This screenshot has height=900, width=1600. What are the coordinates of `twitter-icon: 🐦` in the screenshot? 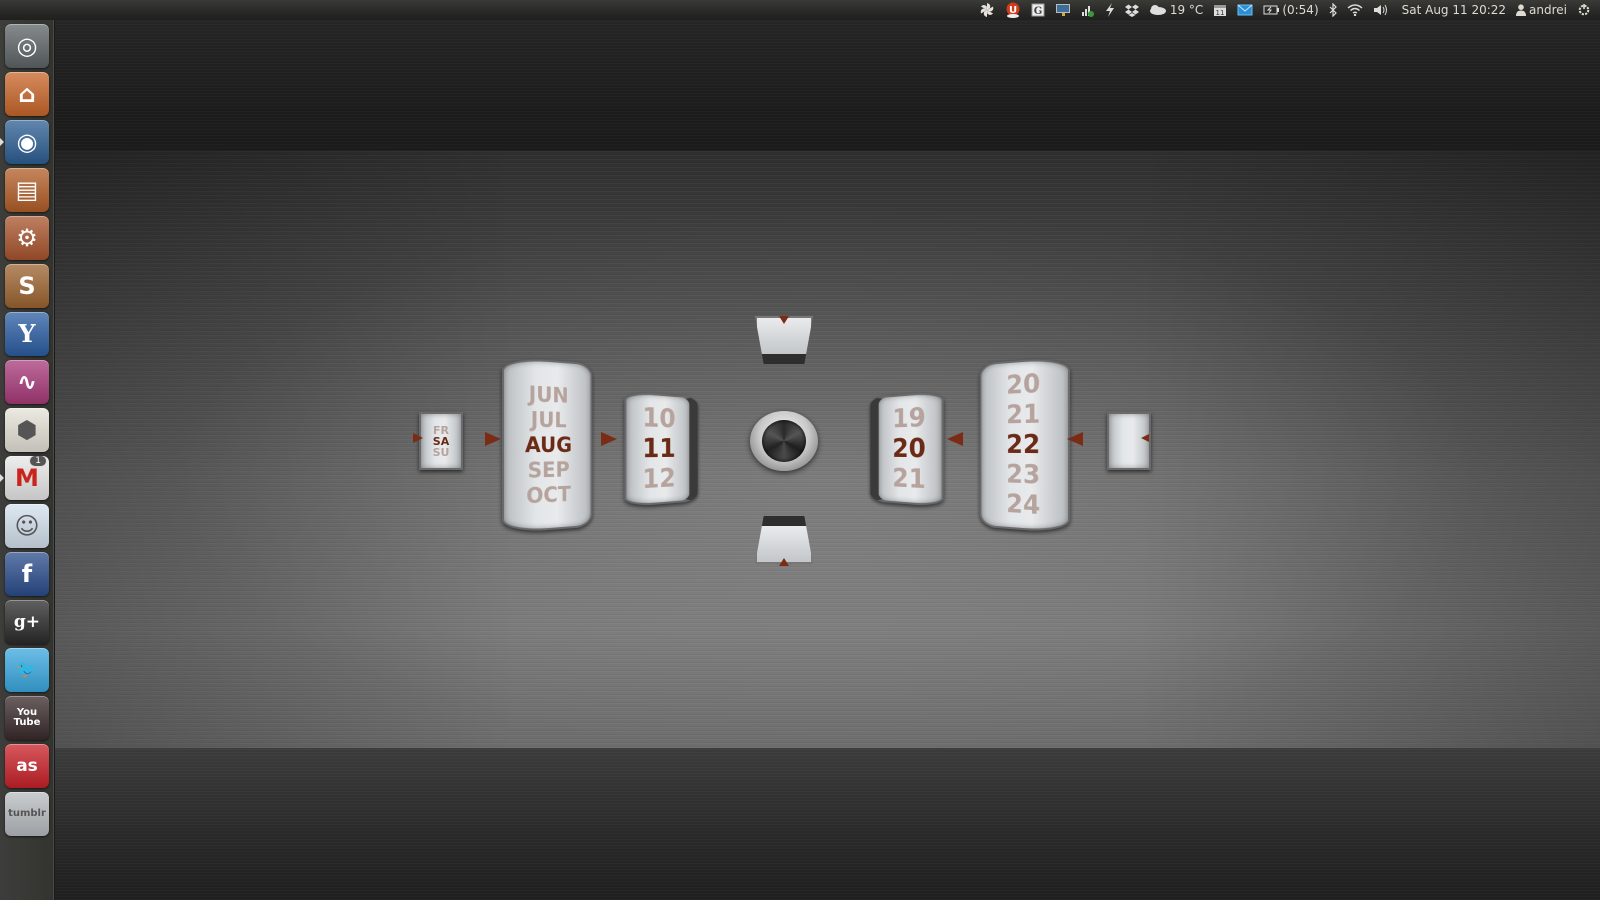 It's located at (27, 669).